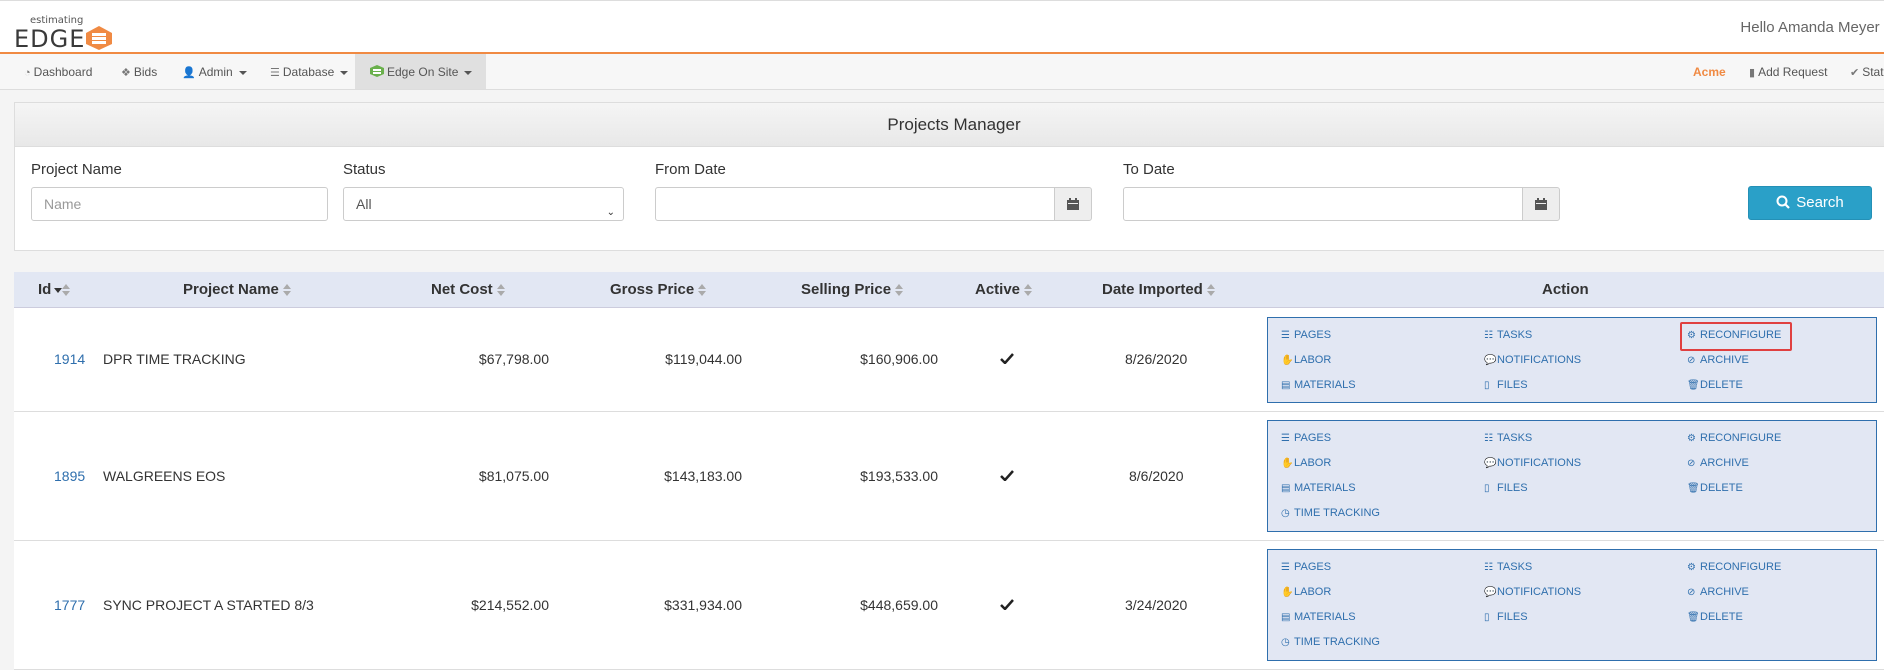 This screenshot has height=670, width=1884. Describe the element at coordinates (1812, 27) in the screenshot. I see `greeting: Hello Amanda Meyer !` at that location.